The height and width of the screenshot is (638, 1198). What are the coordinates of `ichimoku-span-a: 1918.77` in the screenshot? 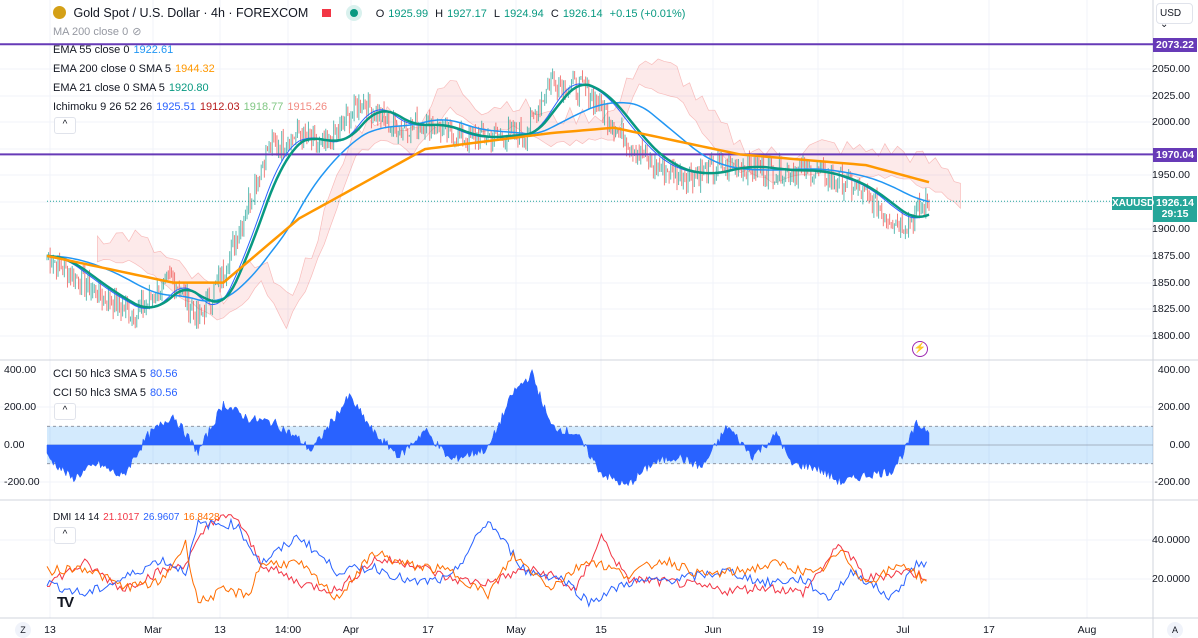 It's located at (263, 107).